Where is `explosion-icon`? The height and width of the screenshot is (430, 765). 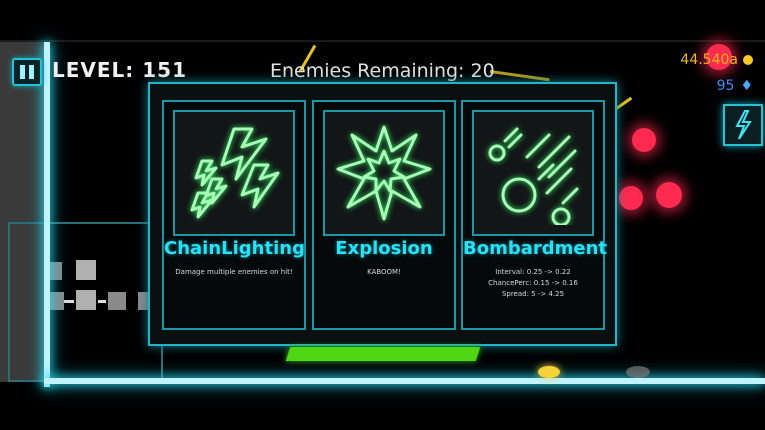 explosion-icon is located at coordinates (384, 173).